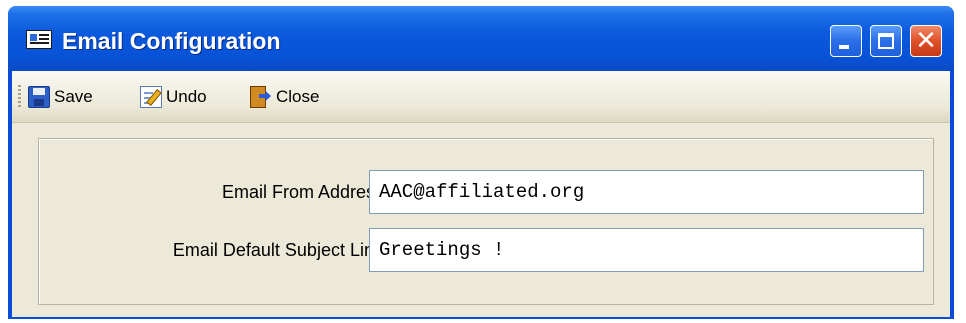 The height and width of the screenshot is (323, 966). Describe the element at coordinates (39, 39) in the screenshot. I see `form-icon` at that location.